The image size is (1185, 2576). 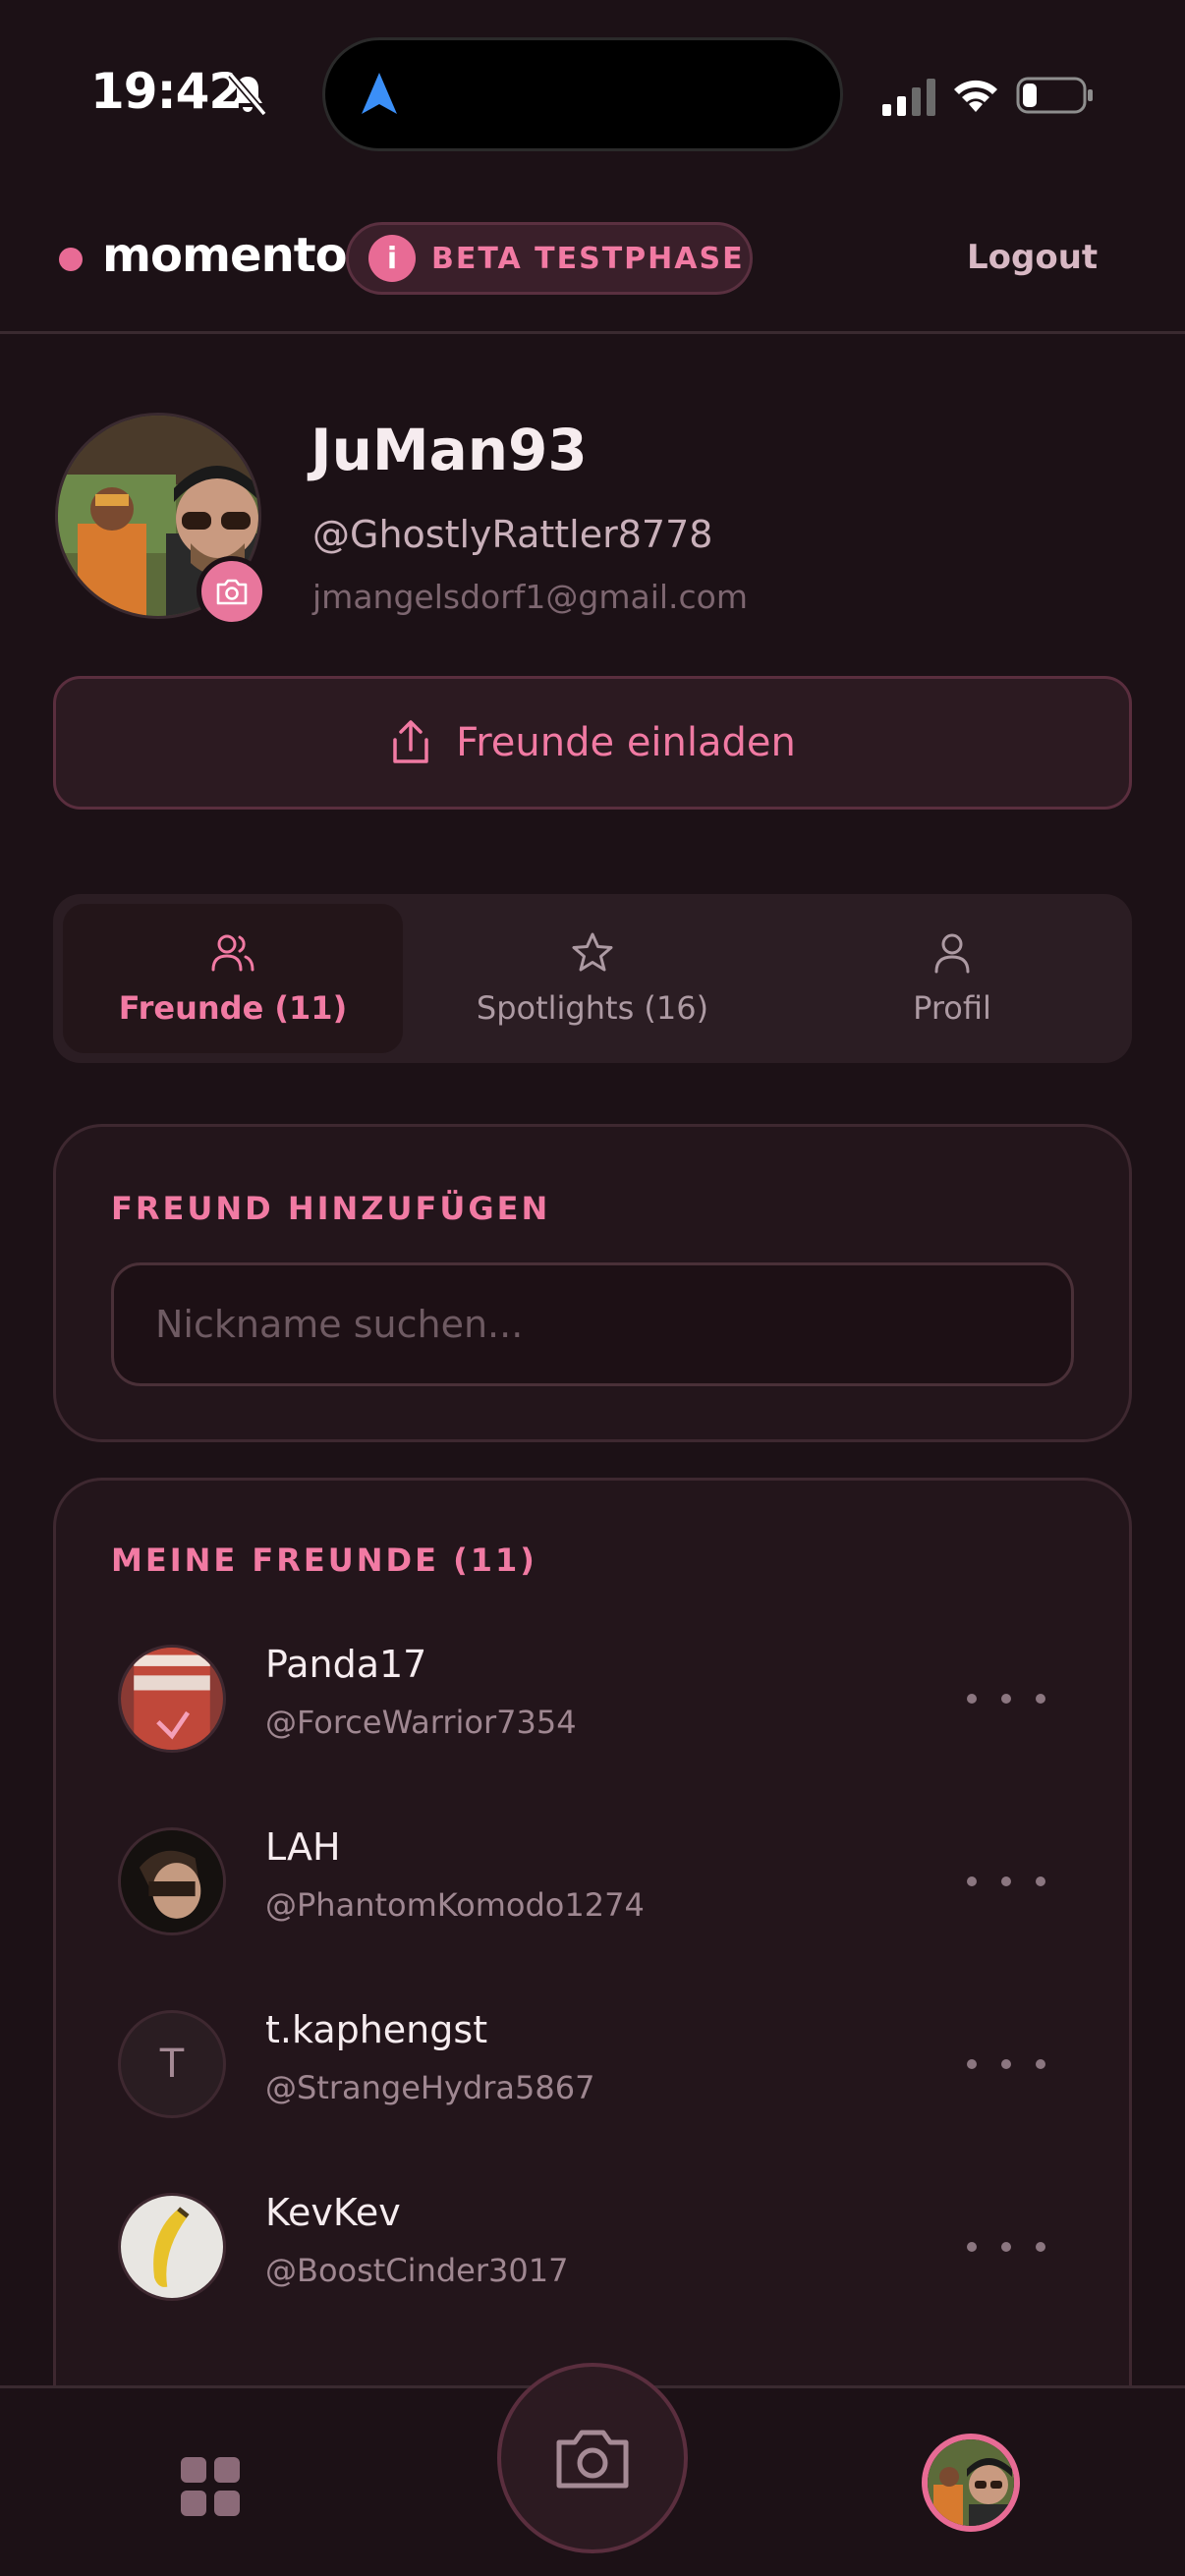 I want to click on list-item: LAH @PhantomKomodo1274, so click(x=554, y=1881).